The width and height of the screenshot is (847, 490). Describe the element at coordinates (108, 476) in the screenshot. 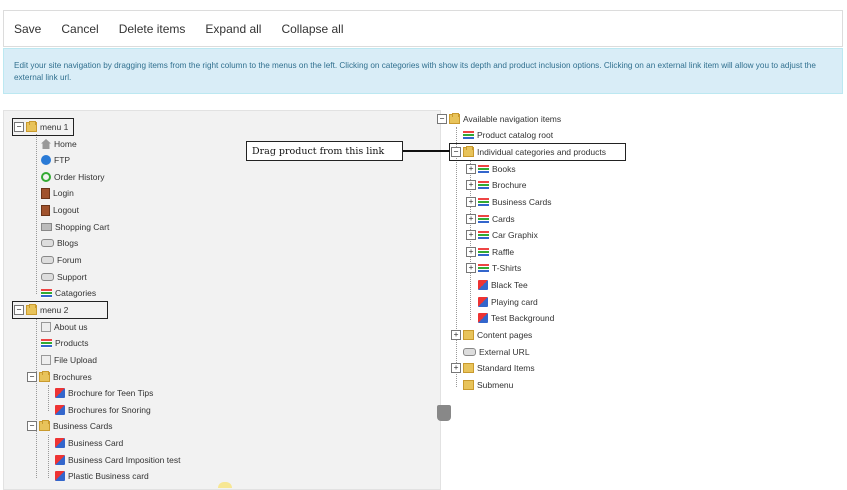

I see `node-label: Plastic Business card` at that location.